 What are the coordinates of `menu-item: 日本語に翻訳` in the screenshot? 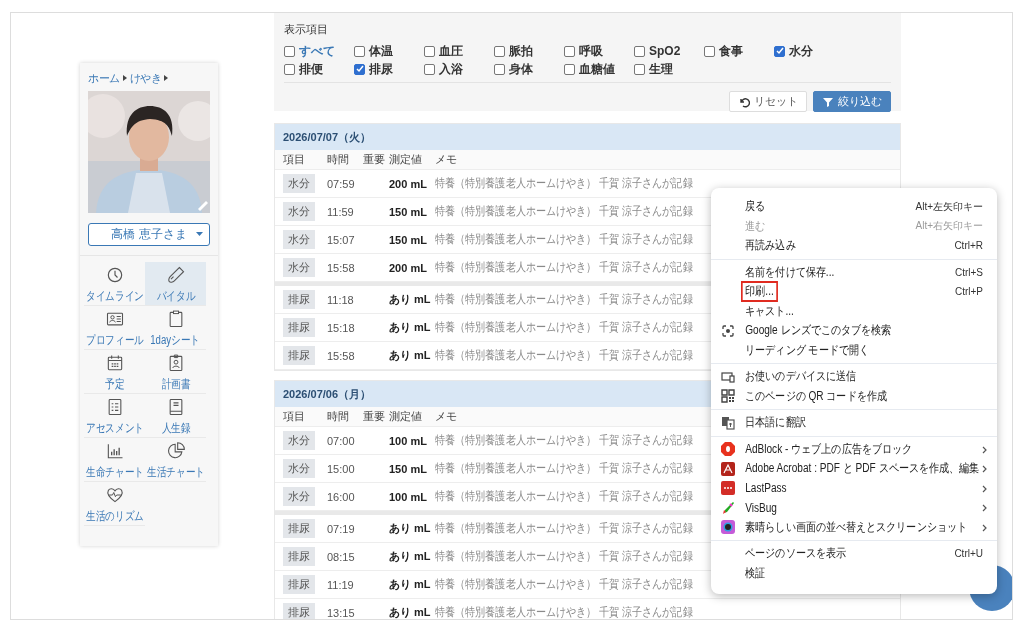 It's located at (854, 423).